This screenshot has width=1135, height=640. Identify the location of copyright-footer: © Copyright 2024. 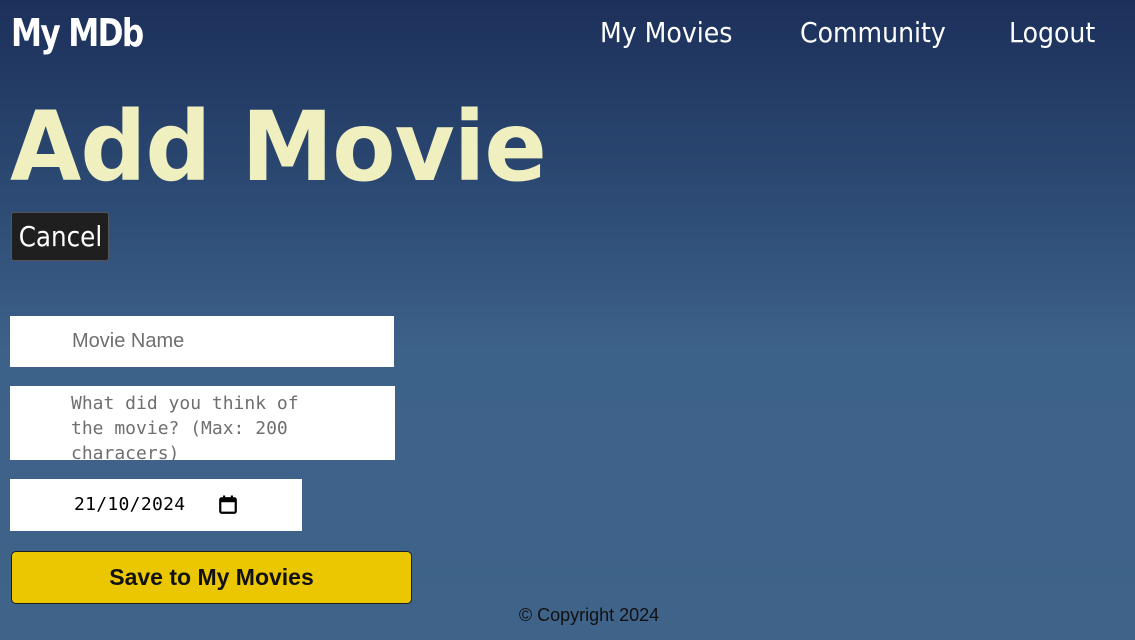
(589, 615).